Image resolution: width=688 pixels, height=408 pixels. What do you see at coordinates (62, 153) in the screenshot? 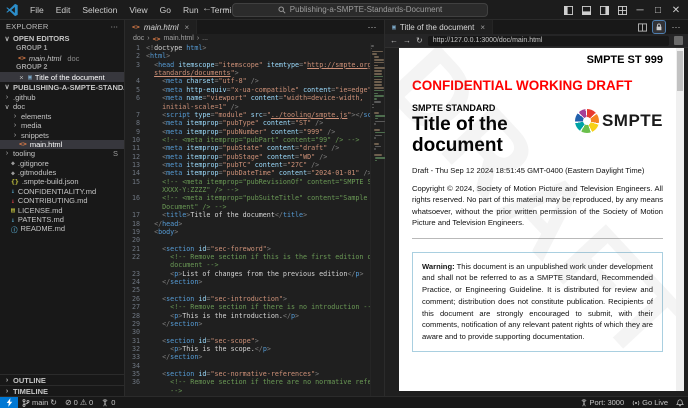
I see `tree-item-tooling: › tooling S` at bounding box center [62, 153].